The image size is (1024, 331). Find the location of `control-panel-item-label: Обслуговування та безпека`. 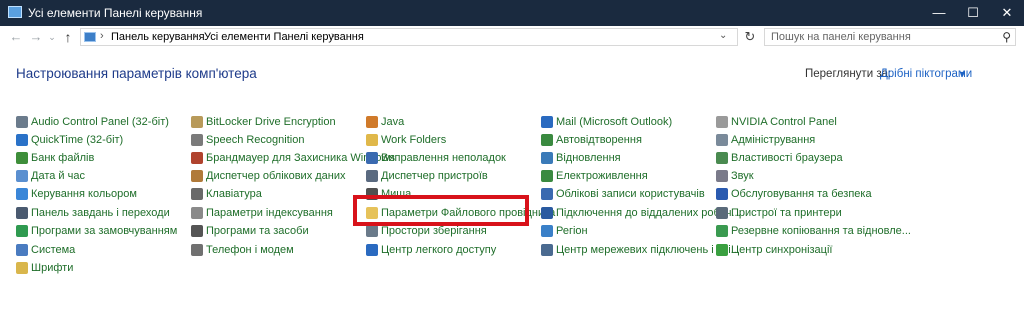

control-panel-item-label: Обслуговування та безпека is located at coordinates (801, 194).